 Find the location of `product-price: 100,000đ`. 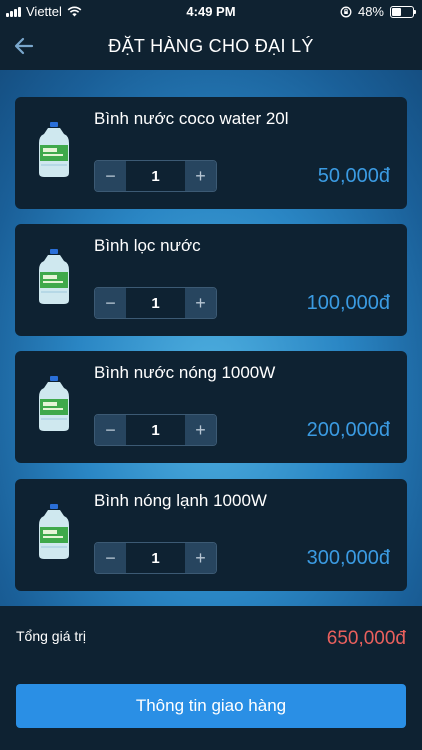

product-price: 100,000đ is located at coordinates (348, 303).